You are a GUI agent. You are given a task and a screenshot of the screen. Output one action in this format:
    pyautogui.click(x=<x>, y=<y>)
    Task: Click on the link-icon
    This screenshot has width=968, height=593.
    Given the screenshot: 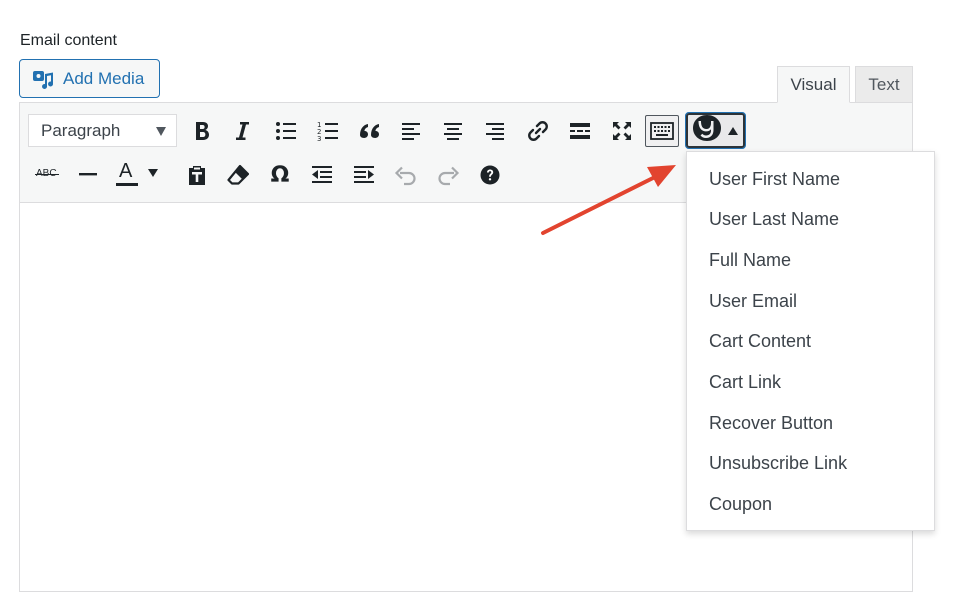 What is the action you would take?
    pyautogui.click(x=538, y=131)
    